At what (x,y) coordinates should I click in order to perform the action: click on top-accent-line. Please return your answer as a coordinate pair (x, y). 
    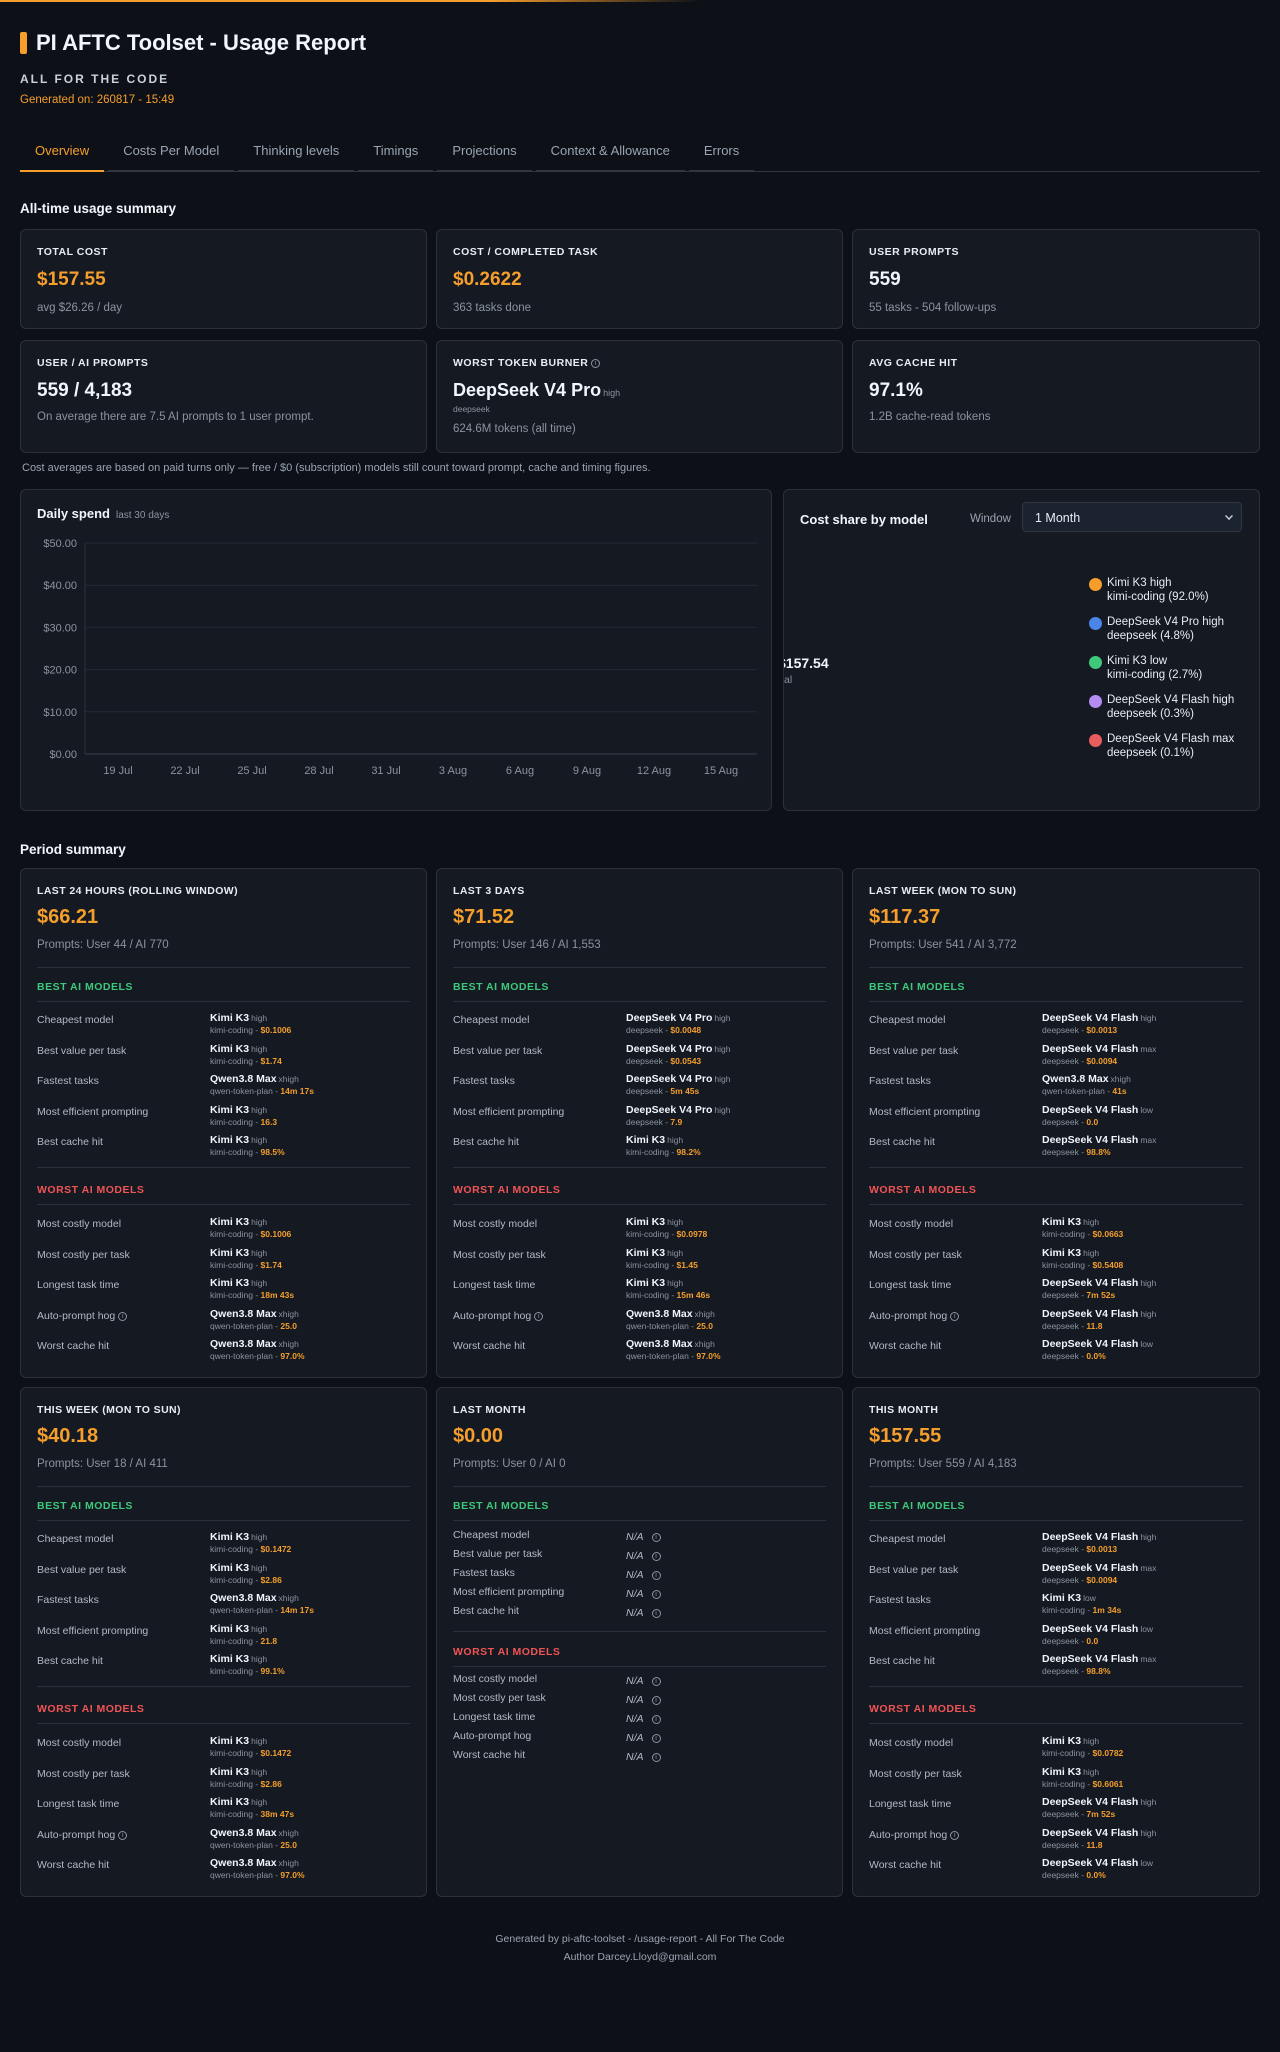
    Looking at the image, I should click on (350, 1).